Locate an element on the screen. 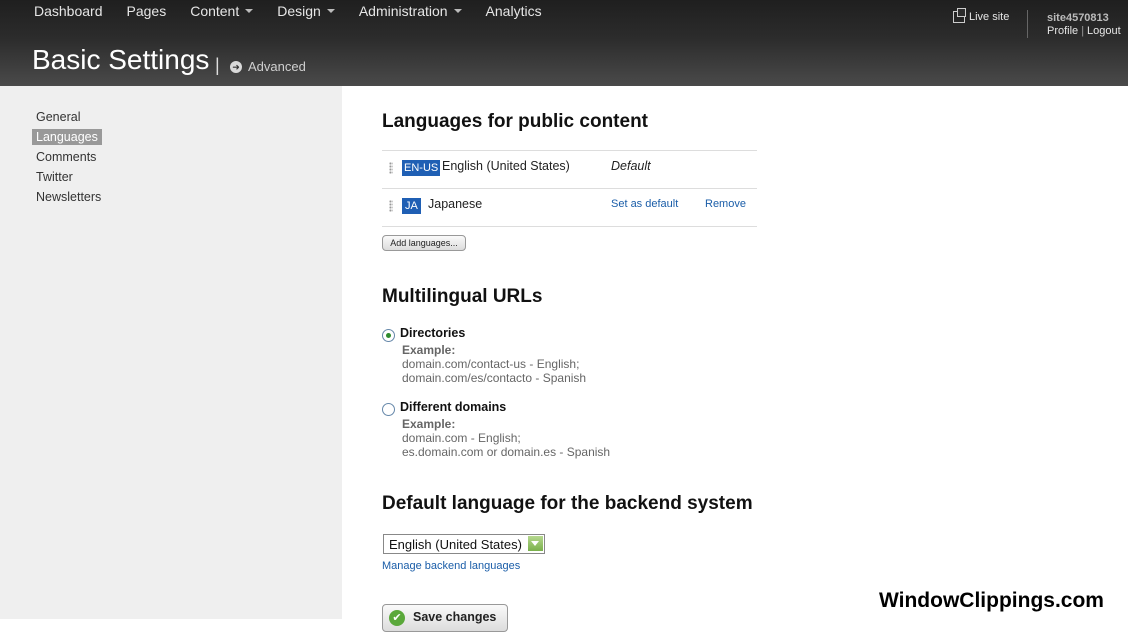 The width and height of the screenshot is (1128, 632). example-line: es.domain.com or domain.es - Spanish is located at coordinates (506, 452).